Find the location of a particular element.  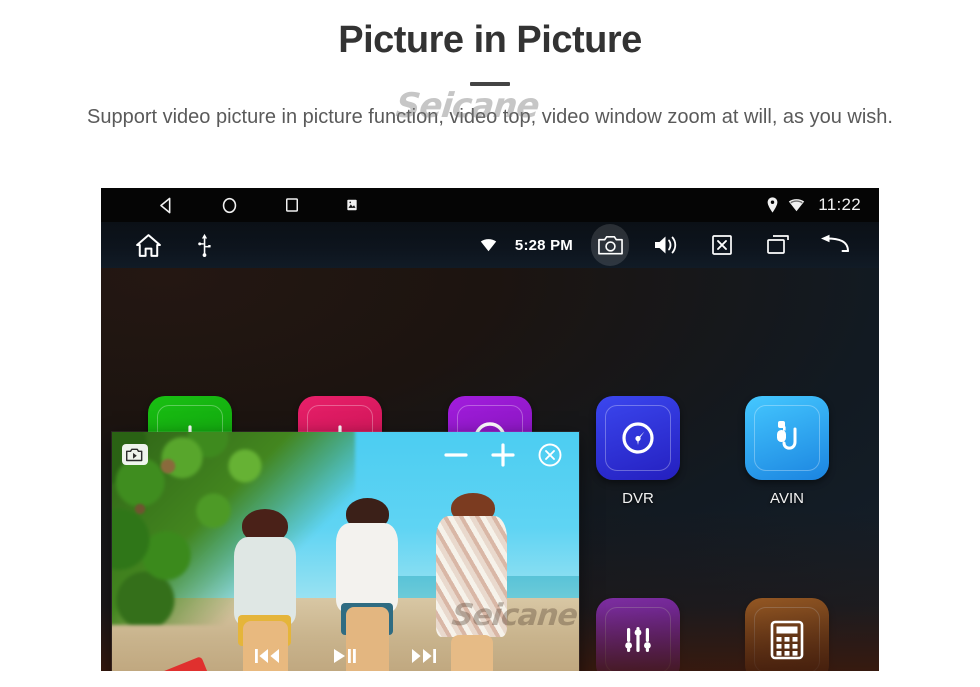

pip-controls is located at coordinates (503, 455).